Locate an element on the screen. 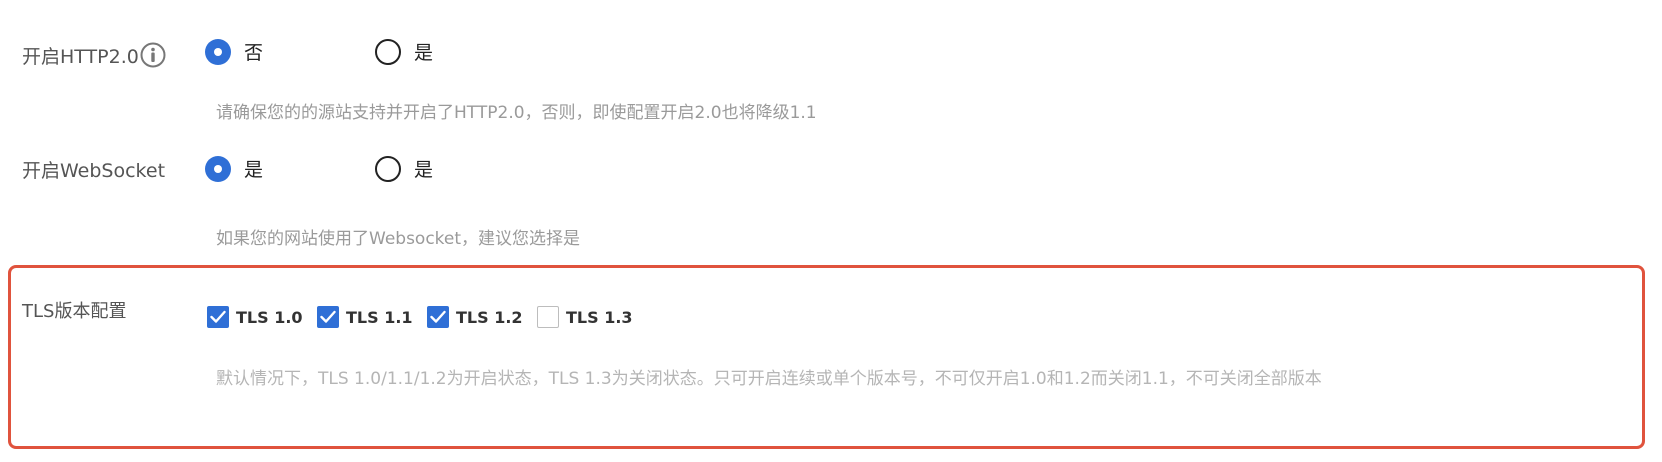 This screenshot has width=1662, height=462. websocket-label: 开启WebSocket is located at coordinates (94, 171).